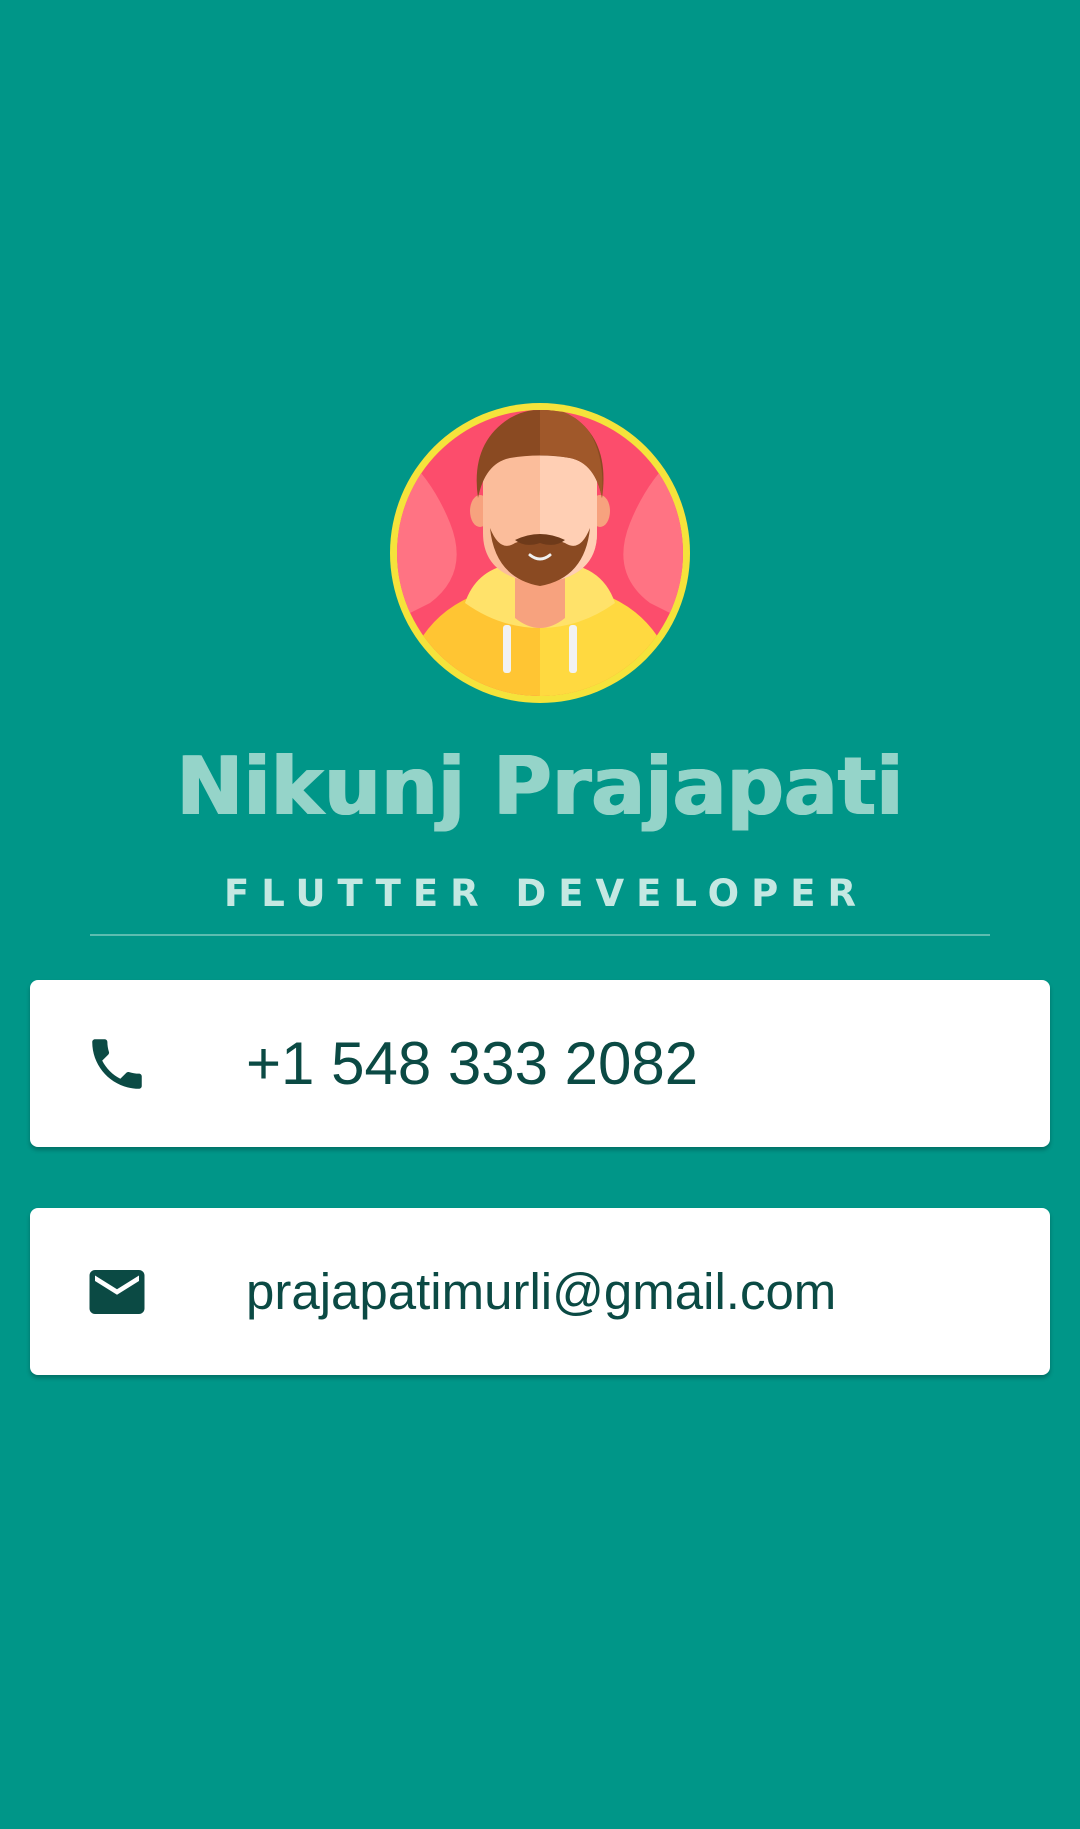 Image resolution: width=1080 pixels, height=1829 pixels. I want to click on email-card: prajapatimurli@gmail.com, so click(540, 1291).